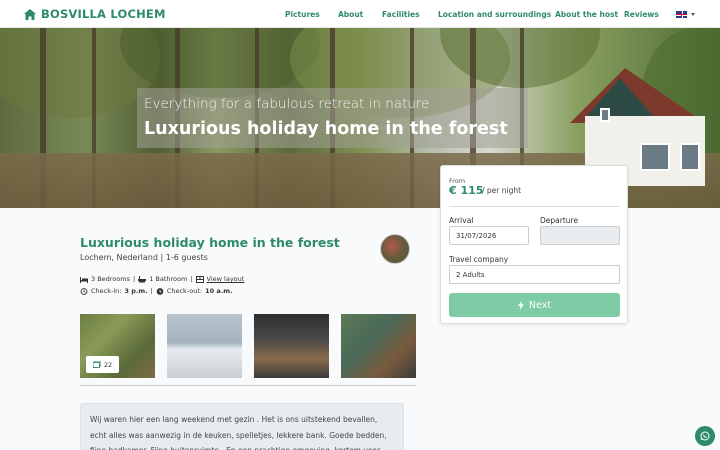 The height and width of the screenshot is (450, 720). I want to click on price-value: € 115, so click(466, 190).